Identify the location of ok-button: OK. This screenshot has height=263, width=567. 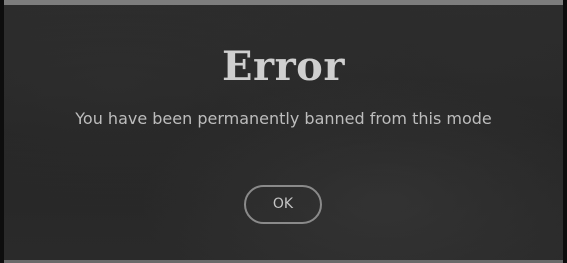
(283, 204).